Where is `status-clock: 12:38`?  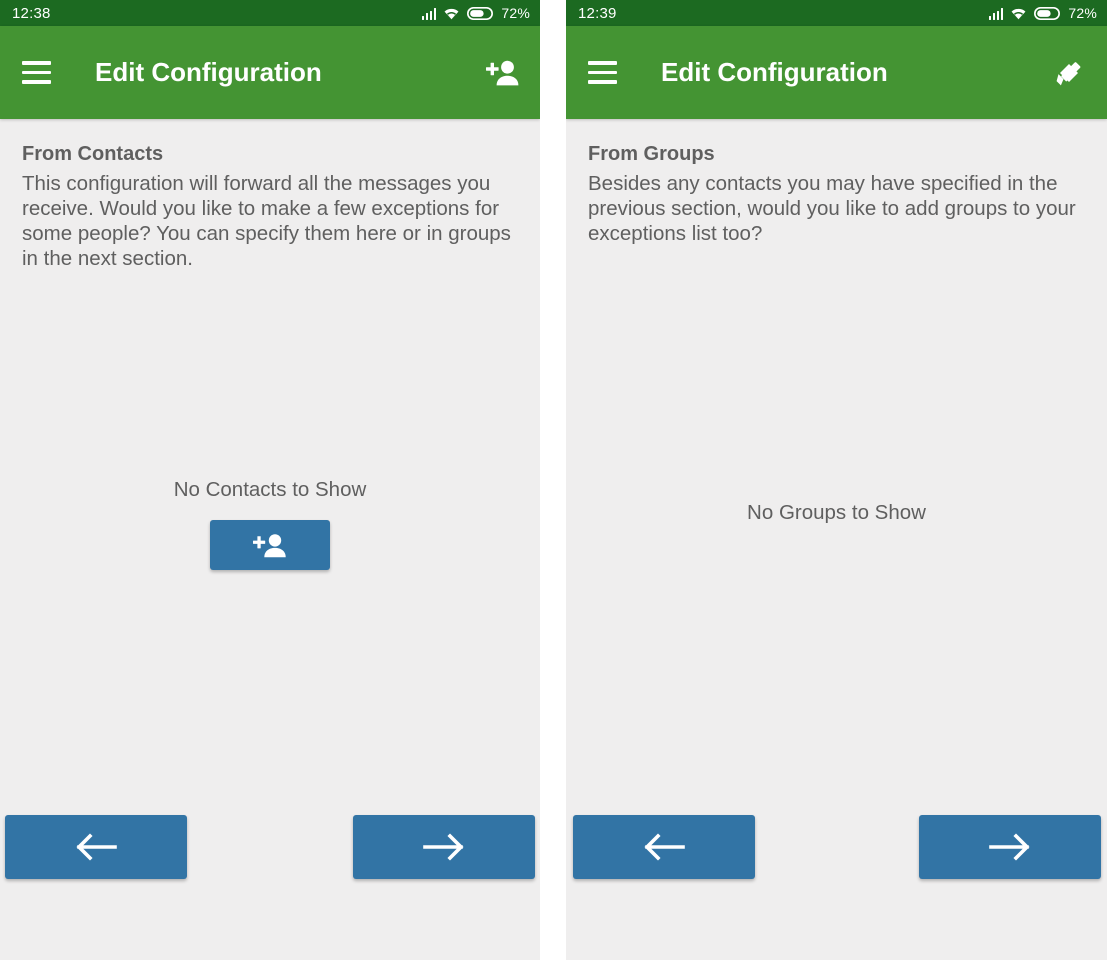 status-clock: 12:38 is located at coordinates (31, 13).